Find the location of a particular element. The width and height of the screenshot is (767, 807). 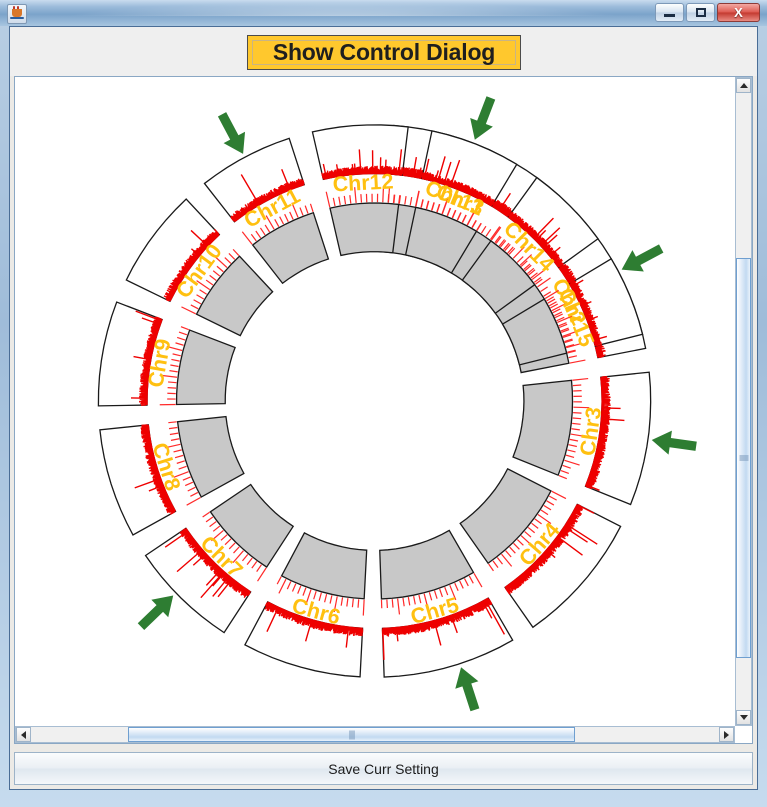

horizontal-scrollbar-thumb is located at coordinates (351, 734).